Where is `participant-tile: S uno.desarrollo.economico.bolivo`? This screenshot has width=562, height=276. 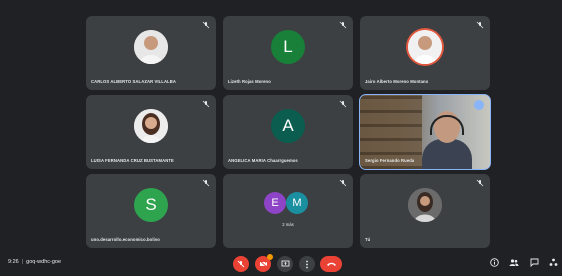 participant-tile: S uno.desarrollo.economico.bolivo is located at coordinates (151, 211).